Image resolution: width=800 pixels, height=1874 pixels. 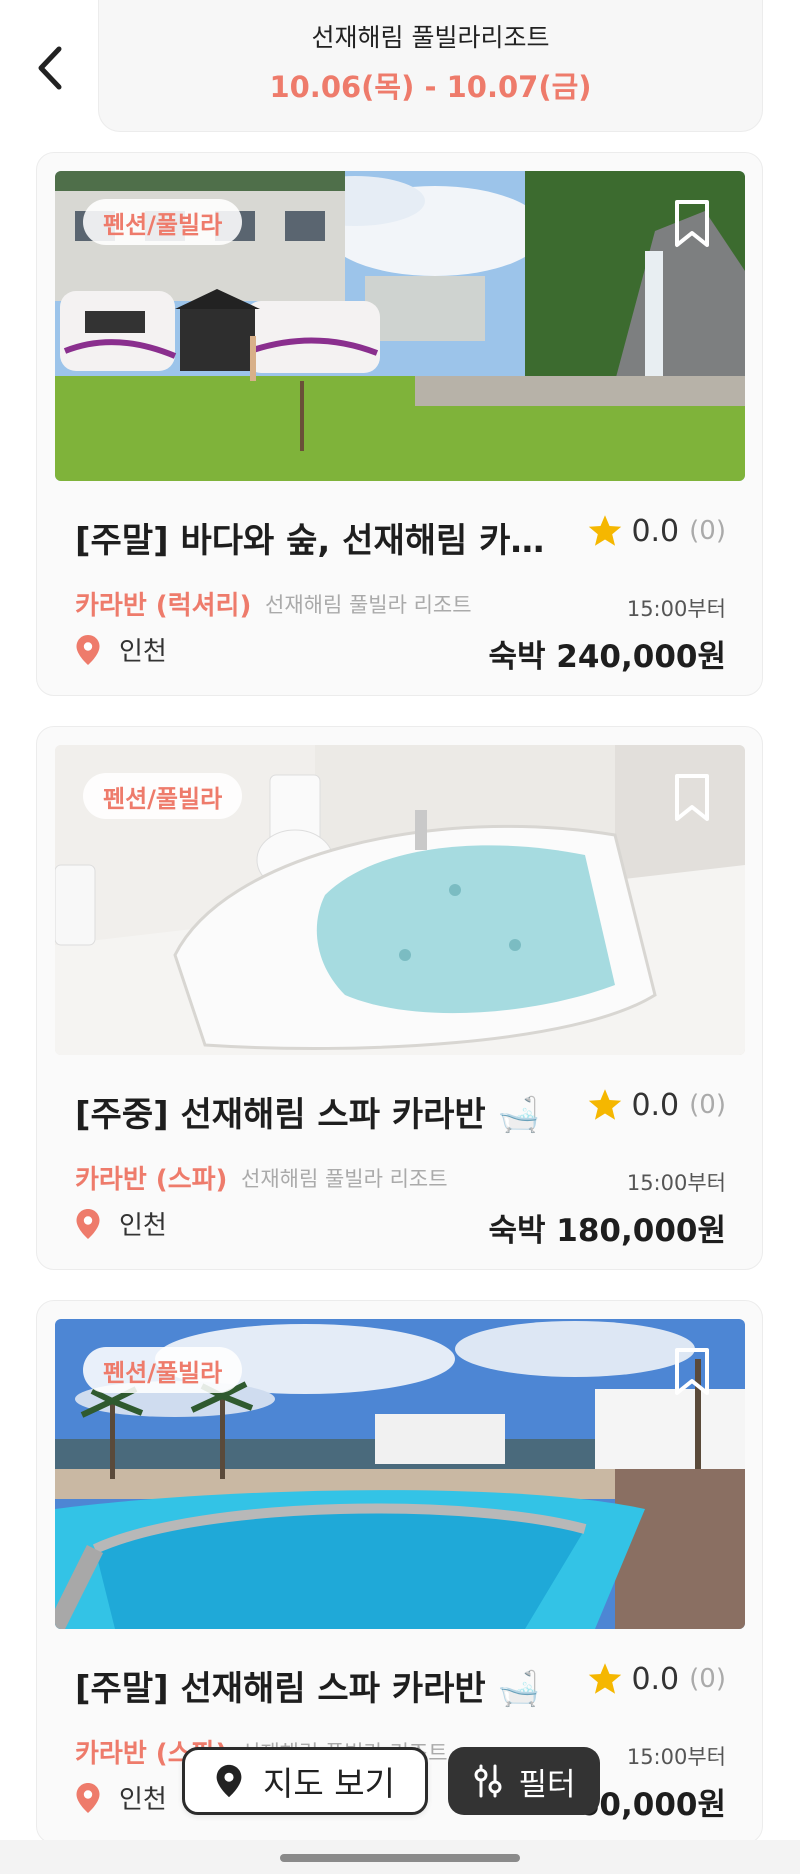 I want to click on price: 60,000원, so click(x=651, y=1805).